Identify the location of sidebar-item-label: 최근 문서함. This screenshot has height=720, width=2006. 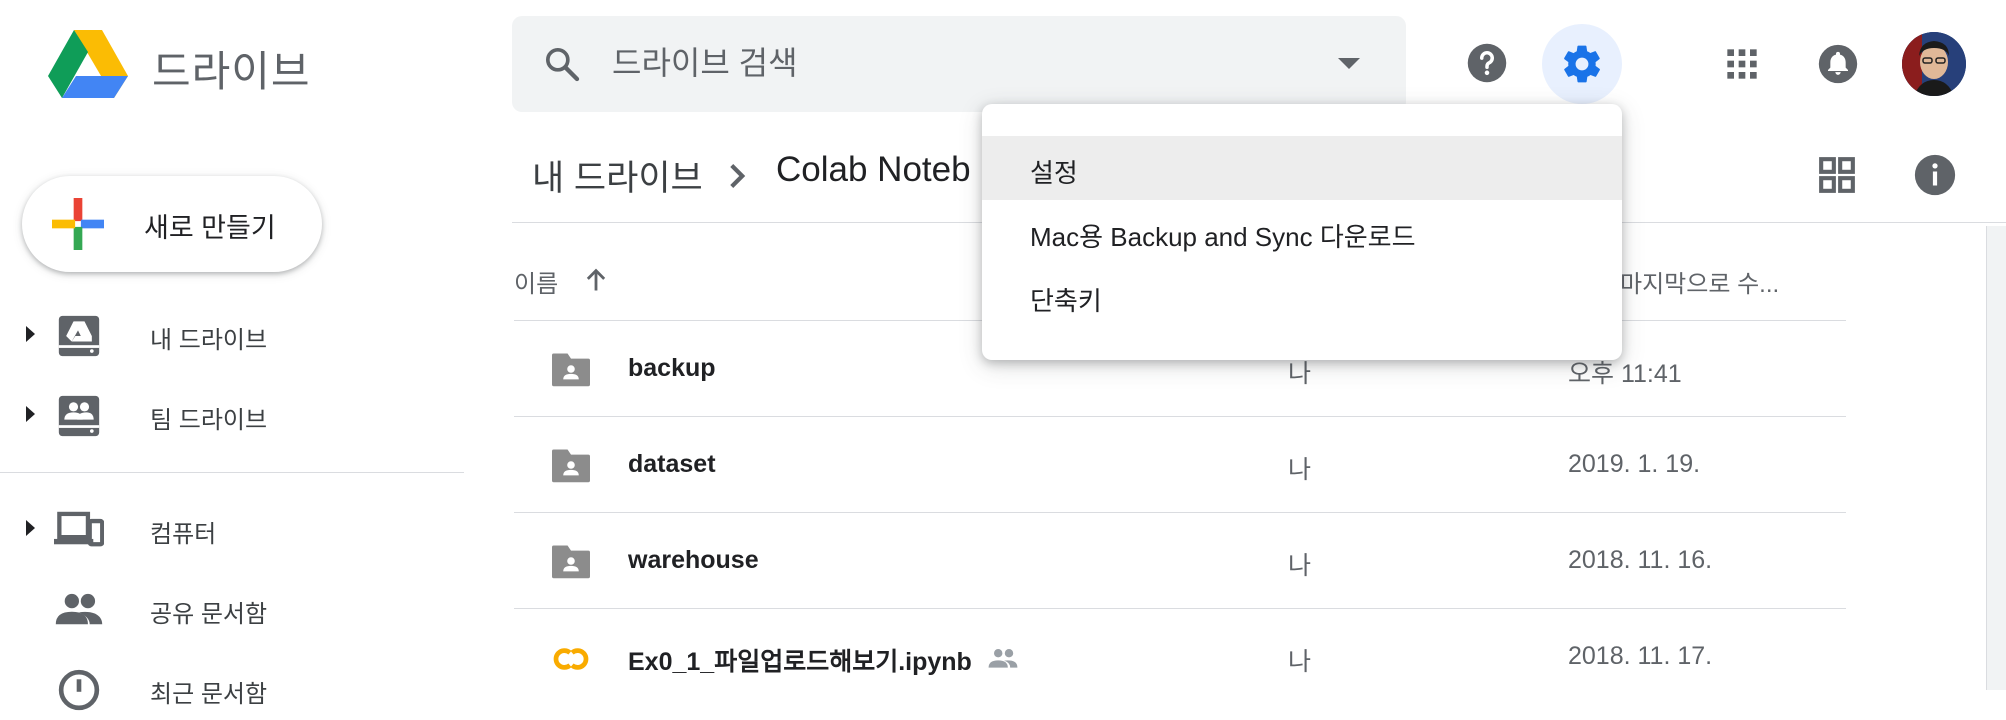
(209, 694).